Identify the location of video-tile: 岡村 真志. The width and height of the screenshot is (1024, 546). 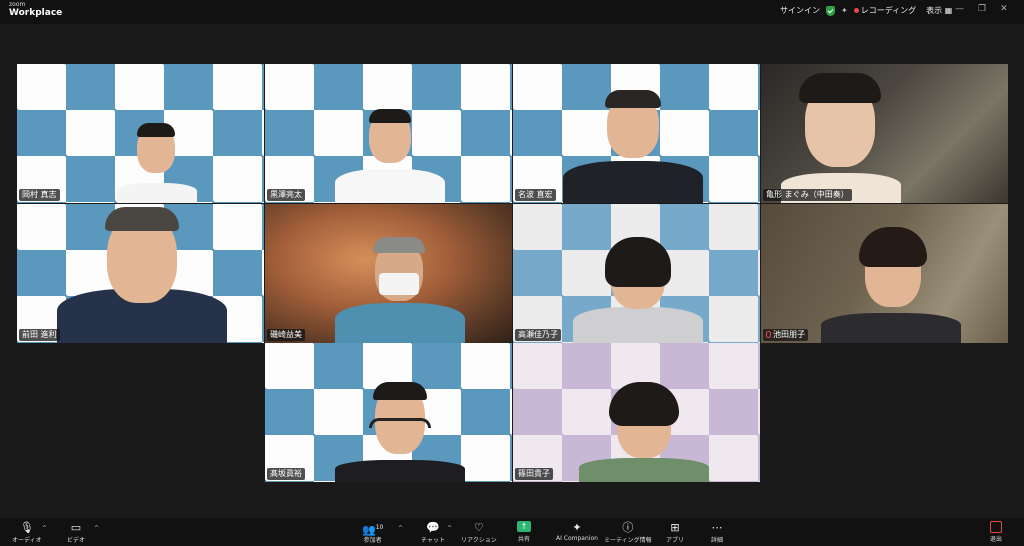
(140, 133).